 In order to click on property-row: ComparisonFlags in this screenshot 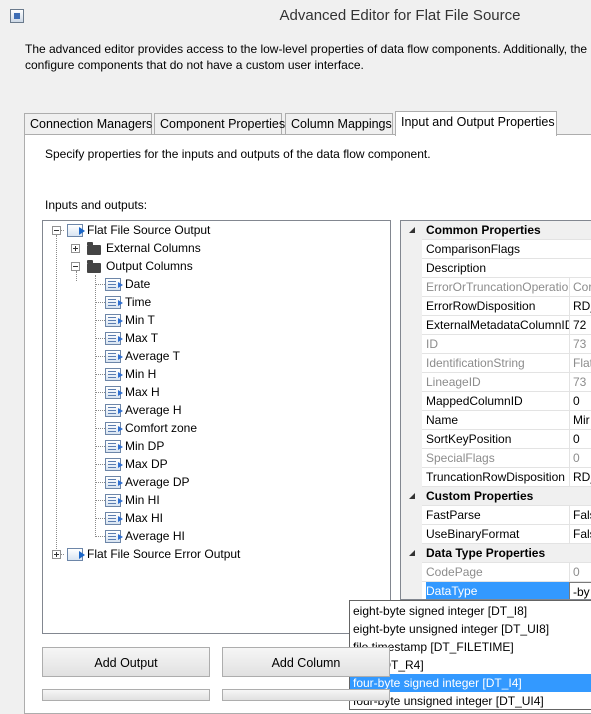, I will do `click(496, 249)`.